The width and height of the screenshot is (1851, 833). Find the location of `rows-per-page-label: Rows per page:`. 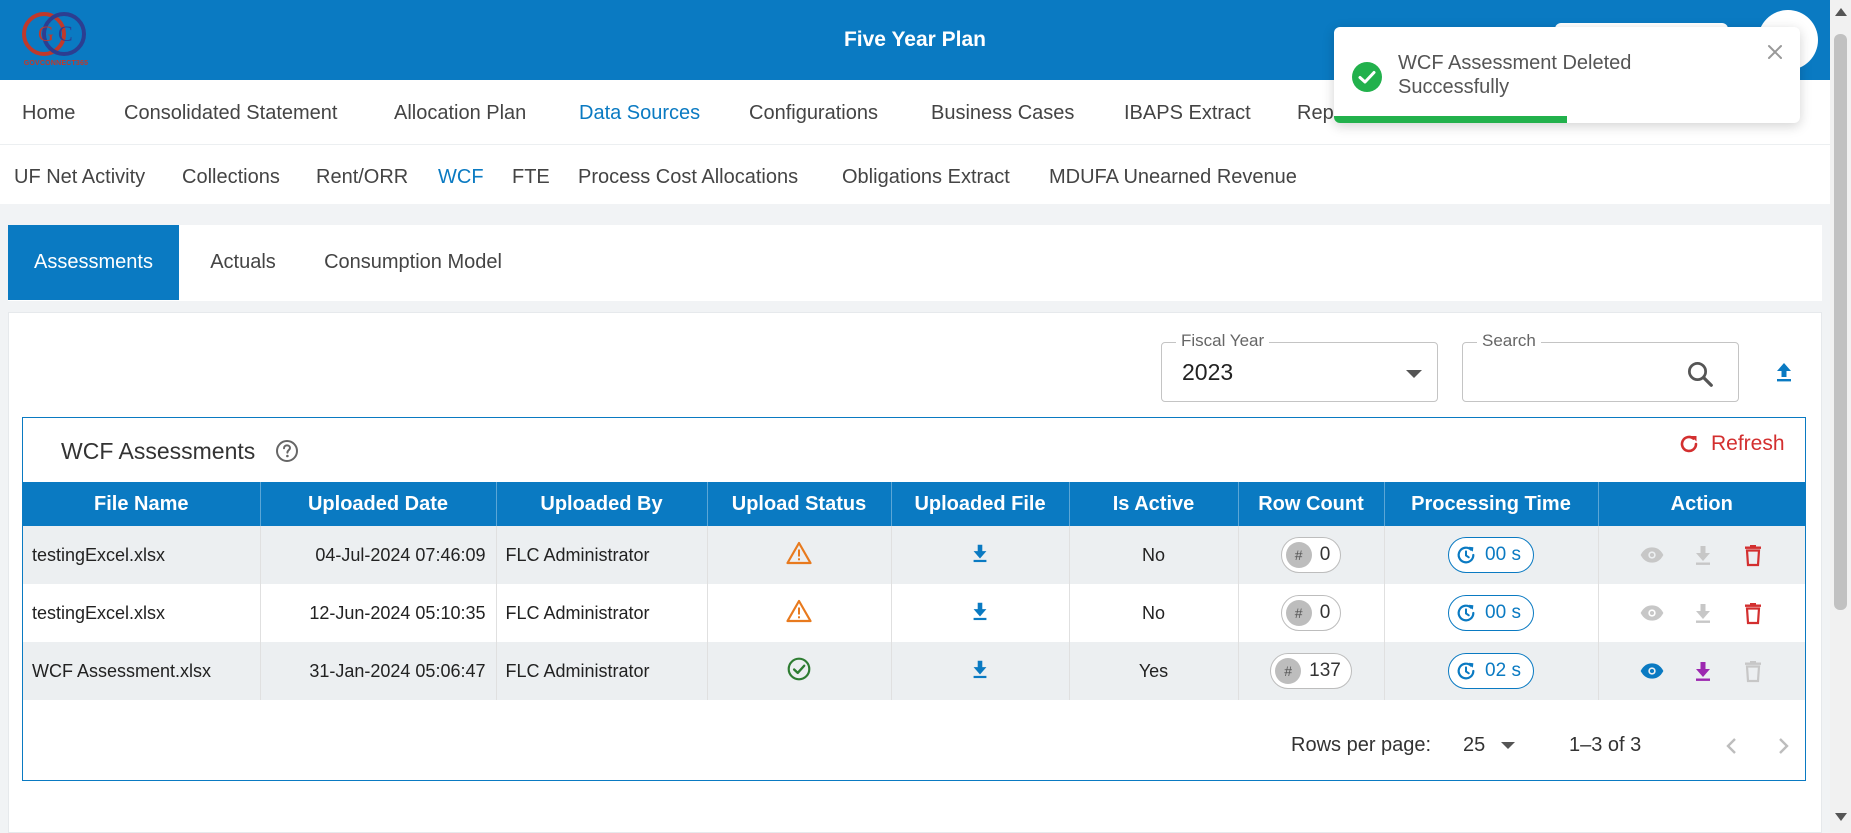

rows-per-page-label: Rows per page: is located at coordinates (1361, 745).